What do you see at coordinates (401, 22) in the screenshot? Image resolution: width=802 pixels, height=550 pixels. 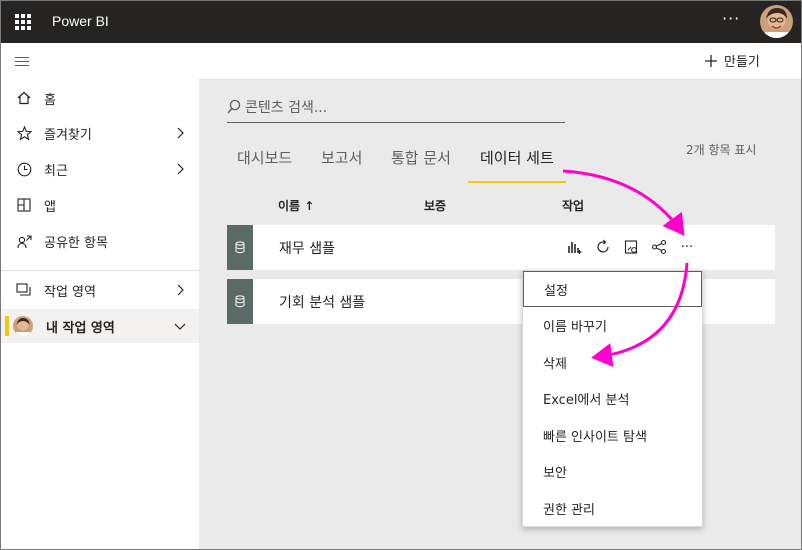 I see `top-bar: Power BI ···` at bounding box center [401, 22].